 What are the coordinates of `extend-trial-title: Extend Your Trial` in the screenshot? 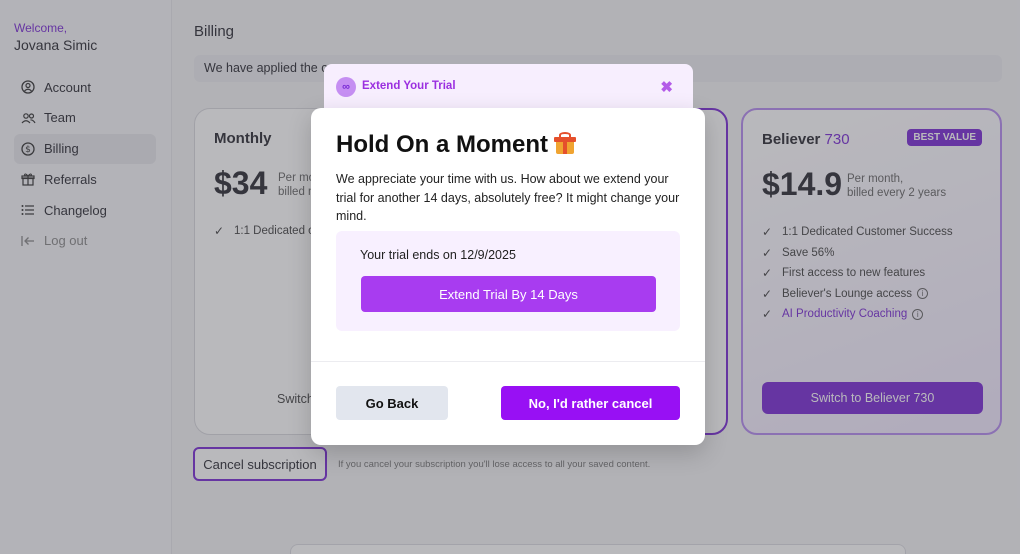 It's located at (409, 86).